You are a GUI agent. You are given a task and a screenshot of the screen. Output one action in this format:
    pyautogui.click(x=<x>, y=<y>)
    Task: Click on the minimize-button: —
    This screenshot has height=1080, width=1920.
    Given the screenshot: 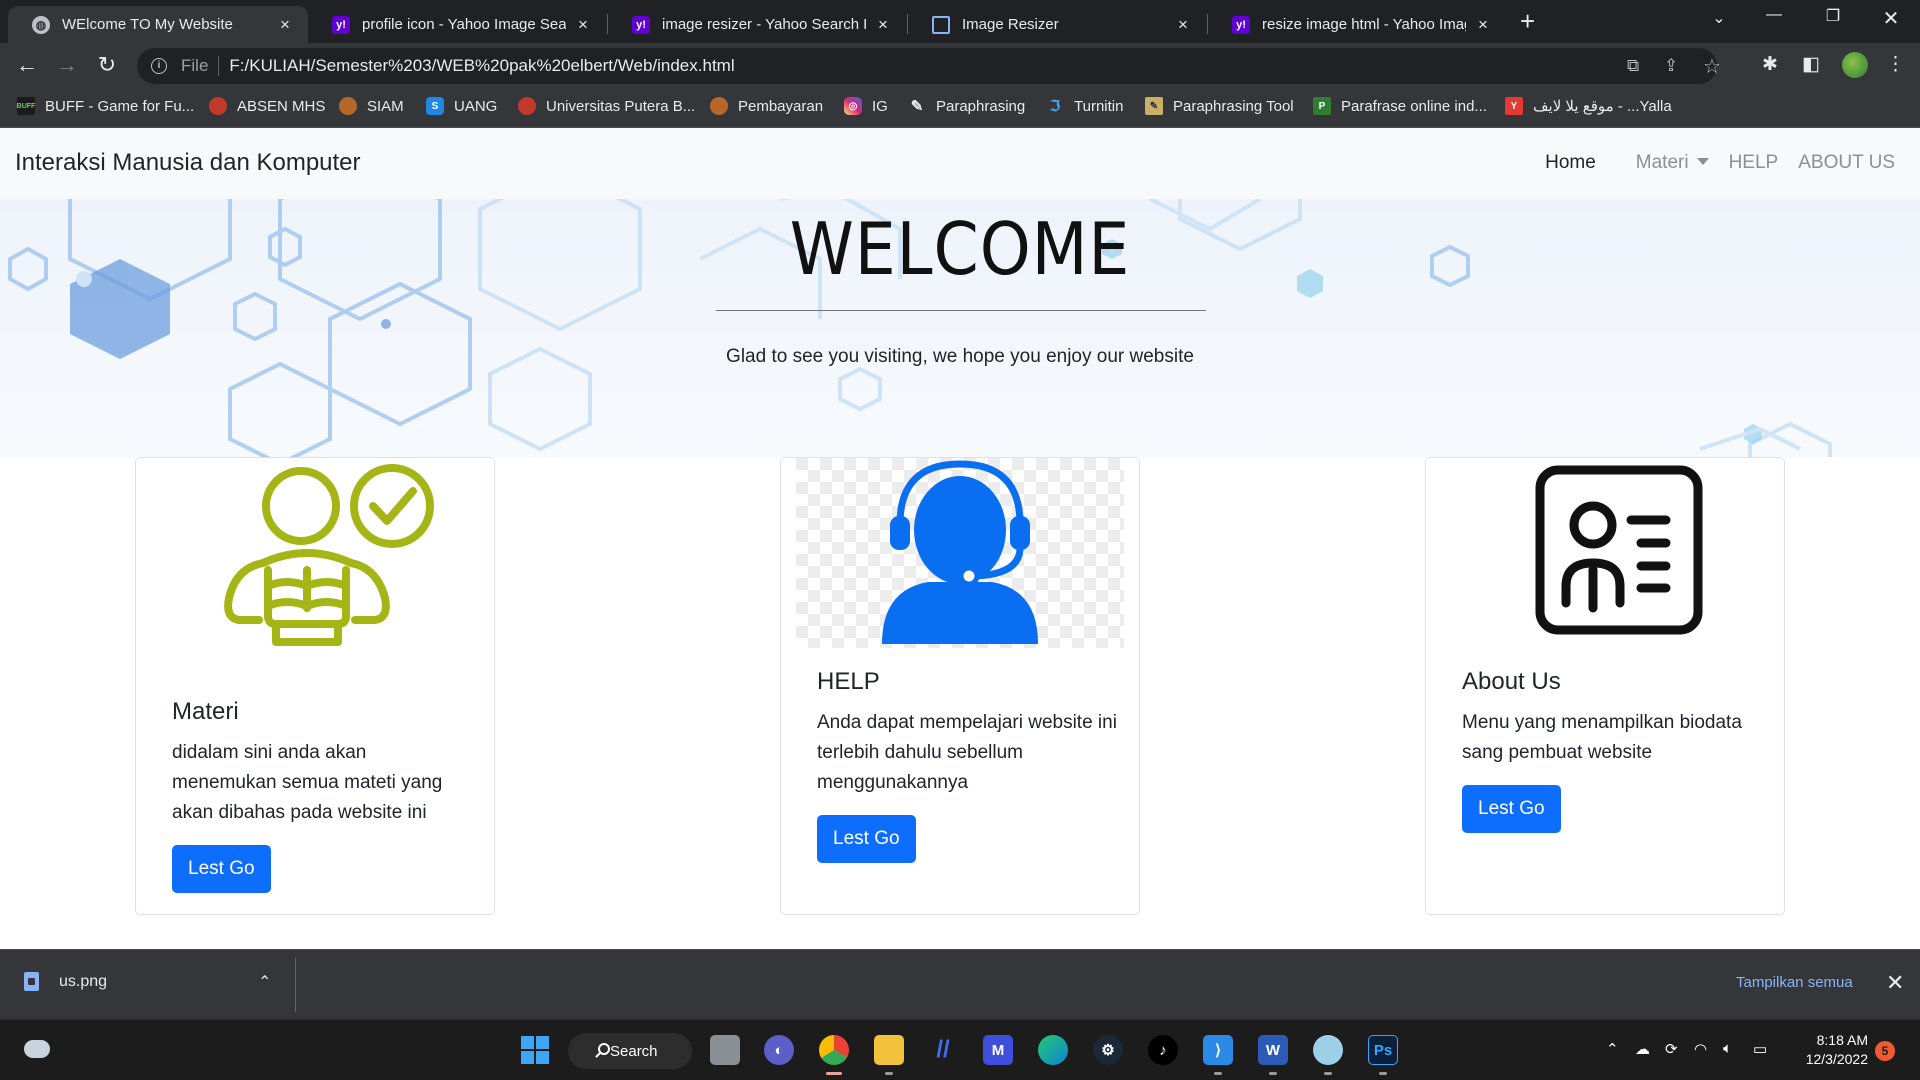 What is the action you would take?
    pyautogui.click(x=1774, y=15)
    